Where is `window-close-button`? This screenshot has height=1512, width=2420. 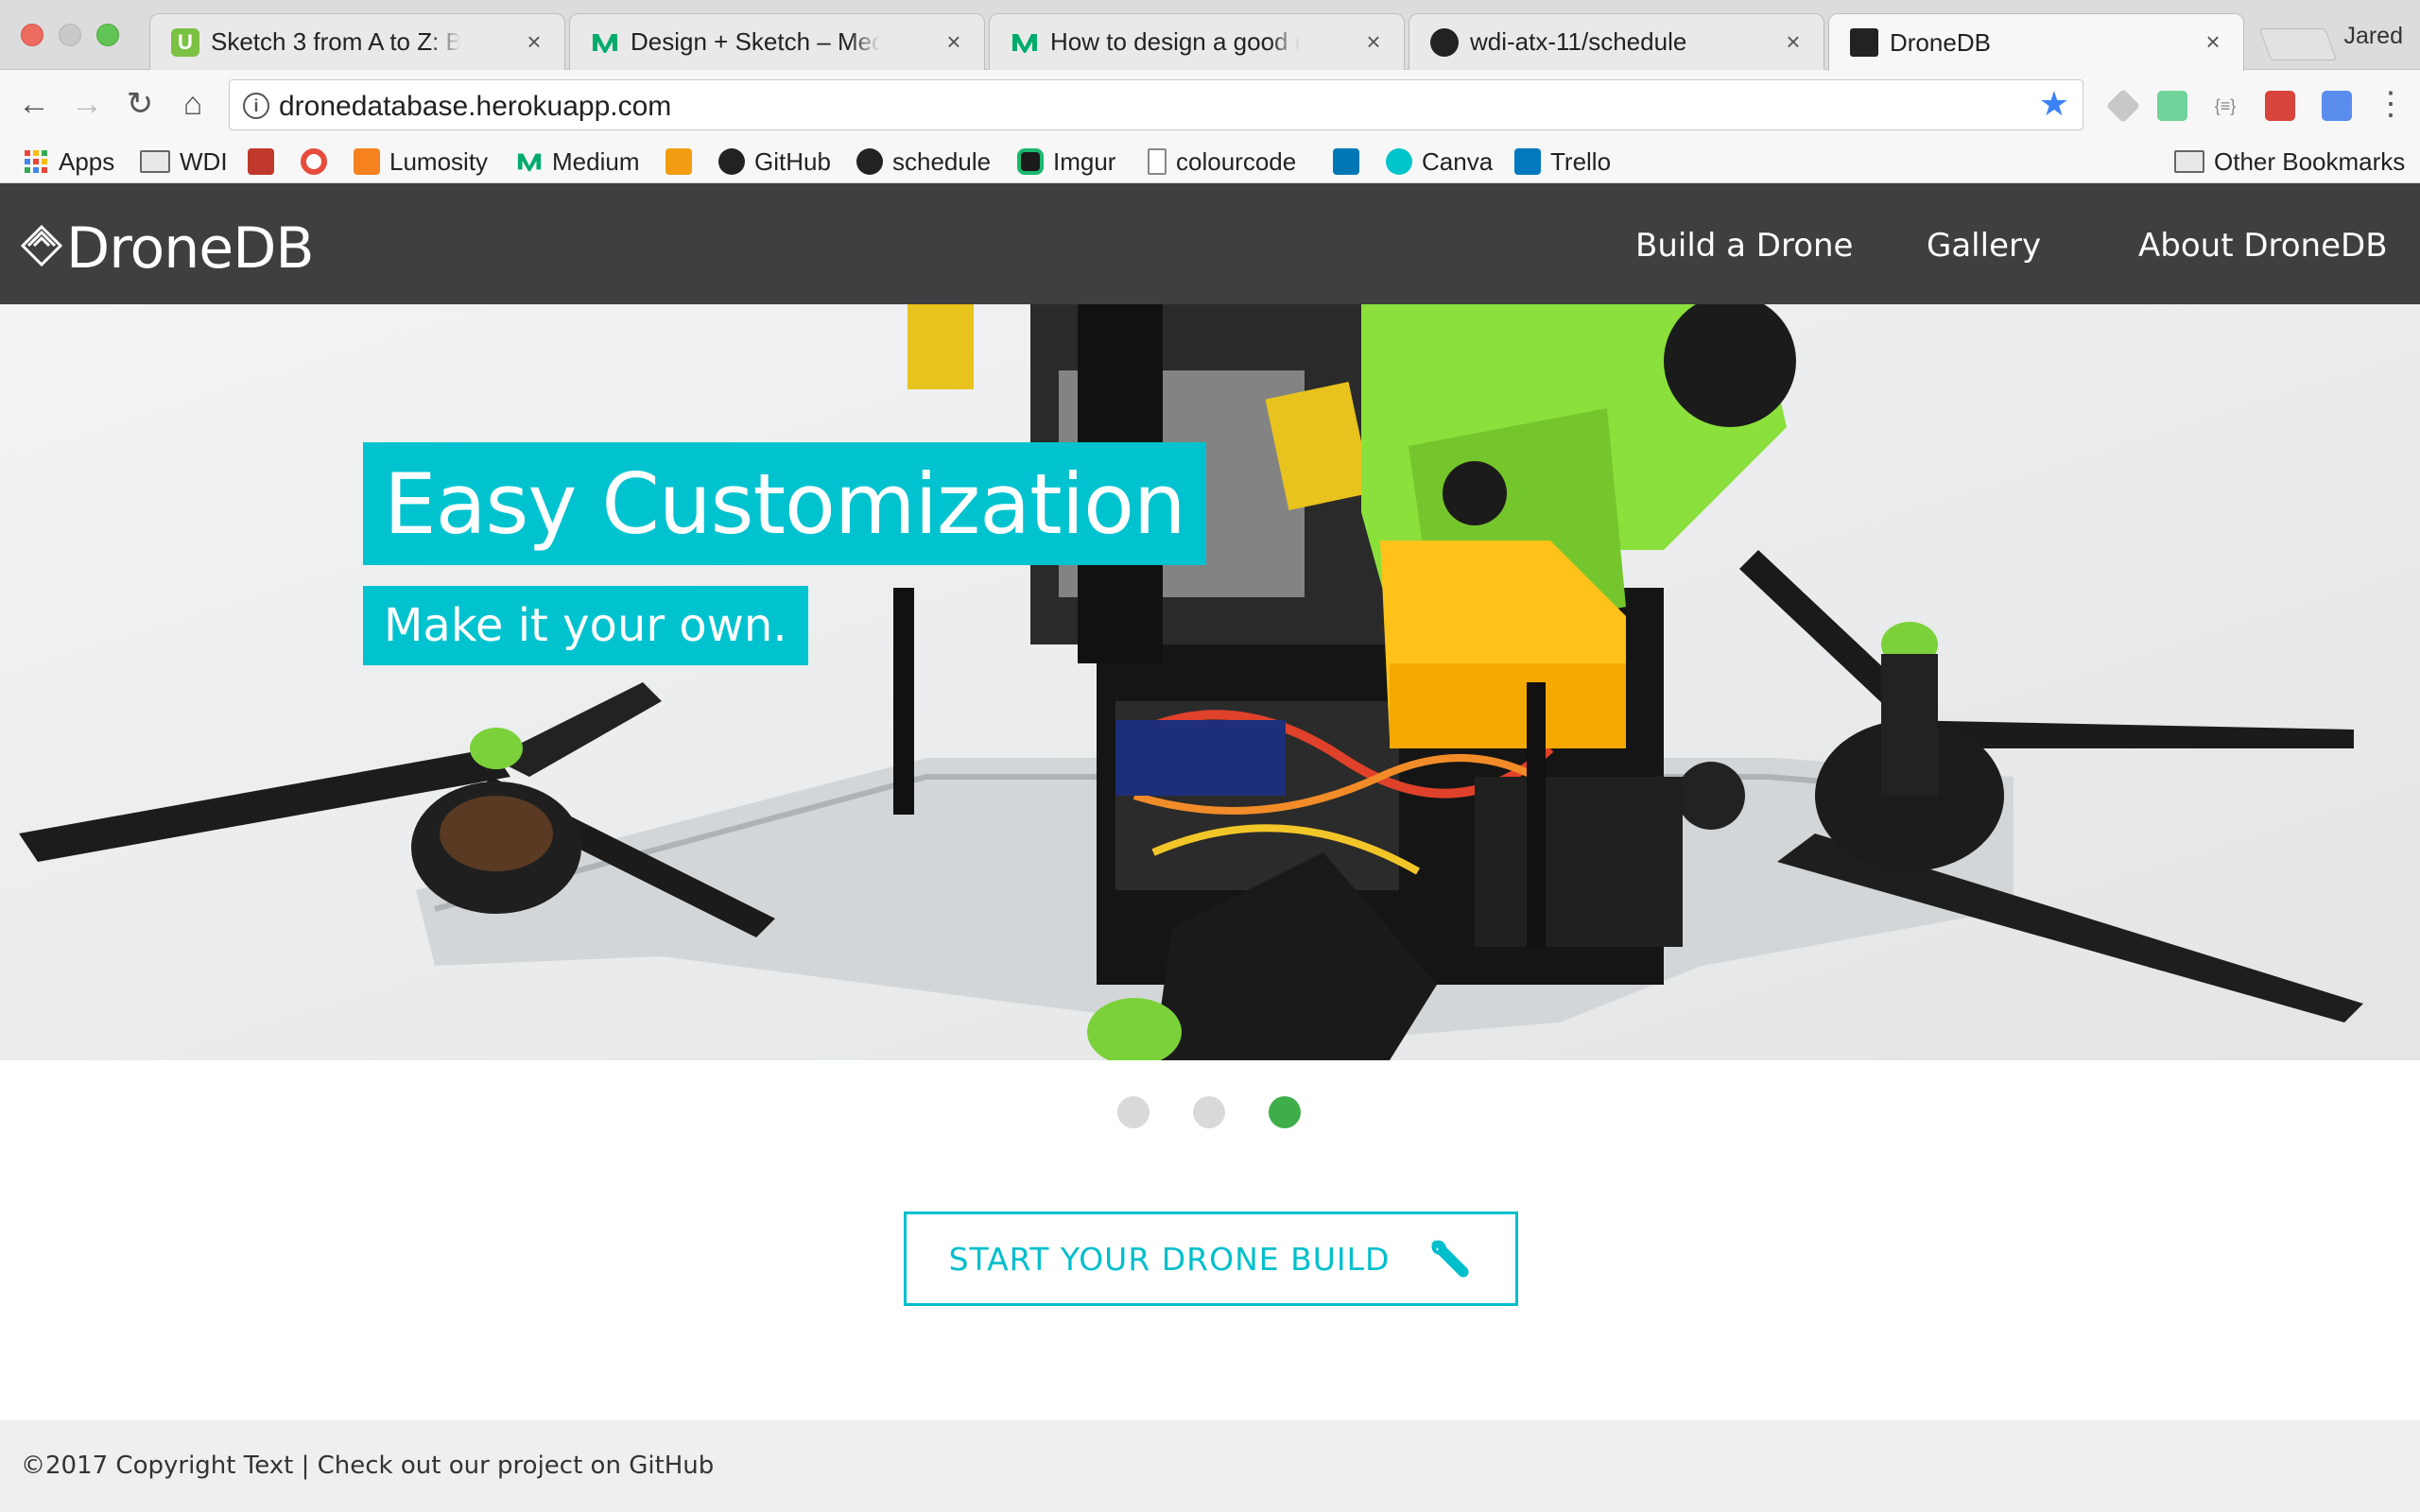 window-close-button is located at coordinates (32, 35).